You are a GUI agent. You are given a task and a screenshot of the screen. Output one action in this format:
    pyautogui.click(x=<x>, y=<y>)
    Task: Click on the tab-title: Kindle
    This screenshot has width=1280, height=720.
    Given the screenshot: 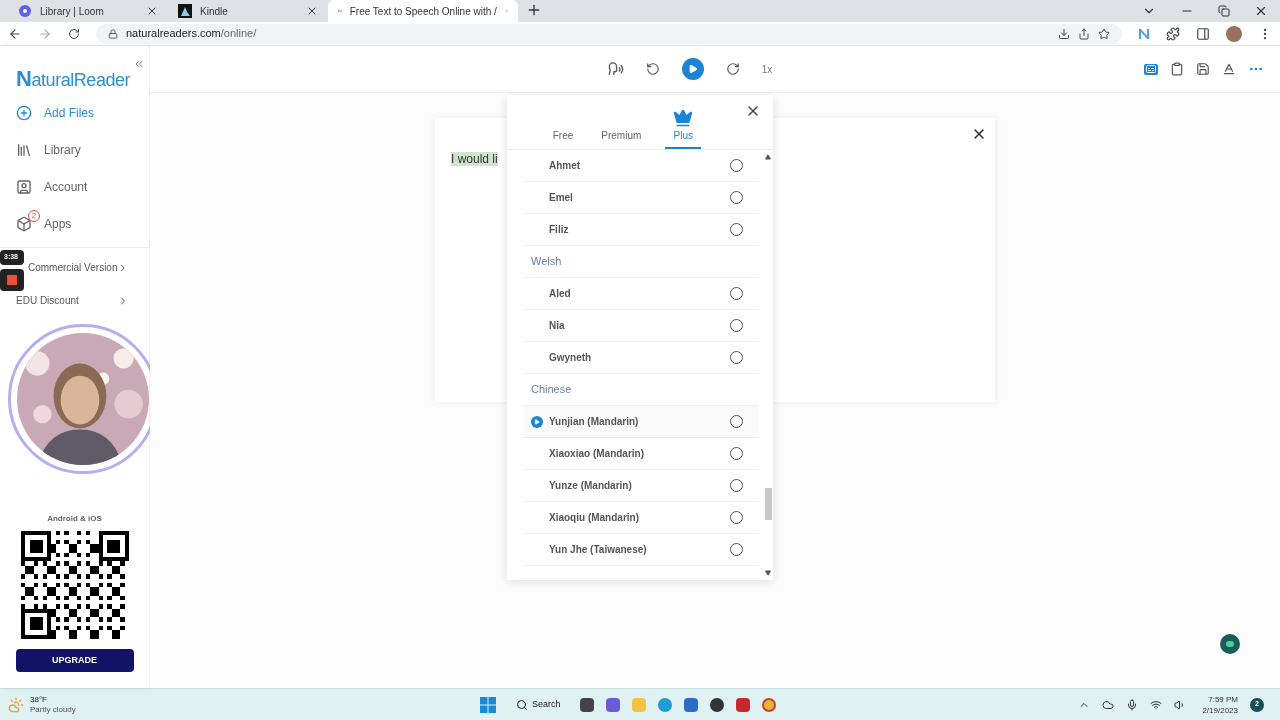 What is the action you would take?
    pyautogui.click(x=214, y=11)
    